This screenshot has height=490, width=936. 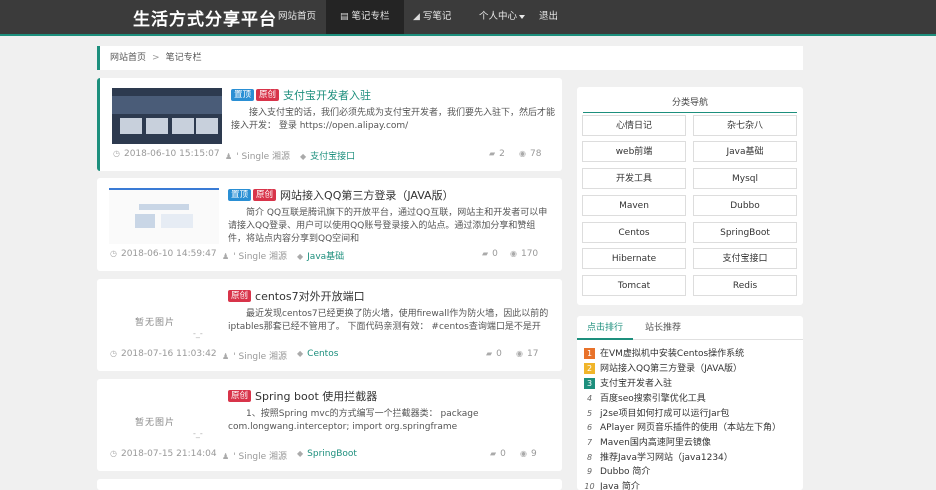 What do you see at coordinates (528, 454) in the screenshot?
I see `article-views: ◉ 9` at bounding box center [528, 454].